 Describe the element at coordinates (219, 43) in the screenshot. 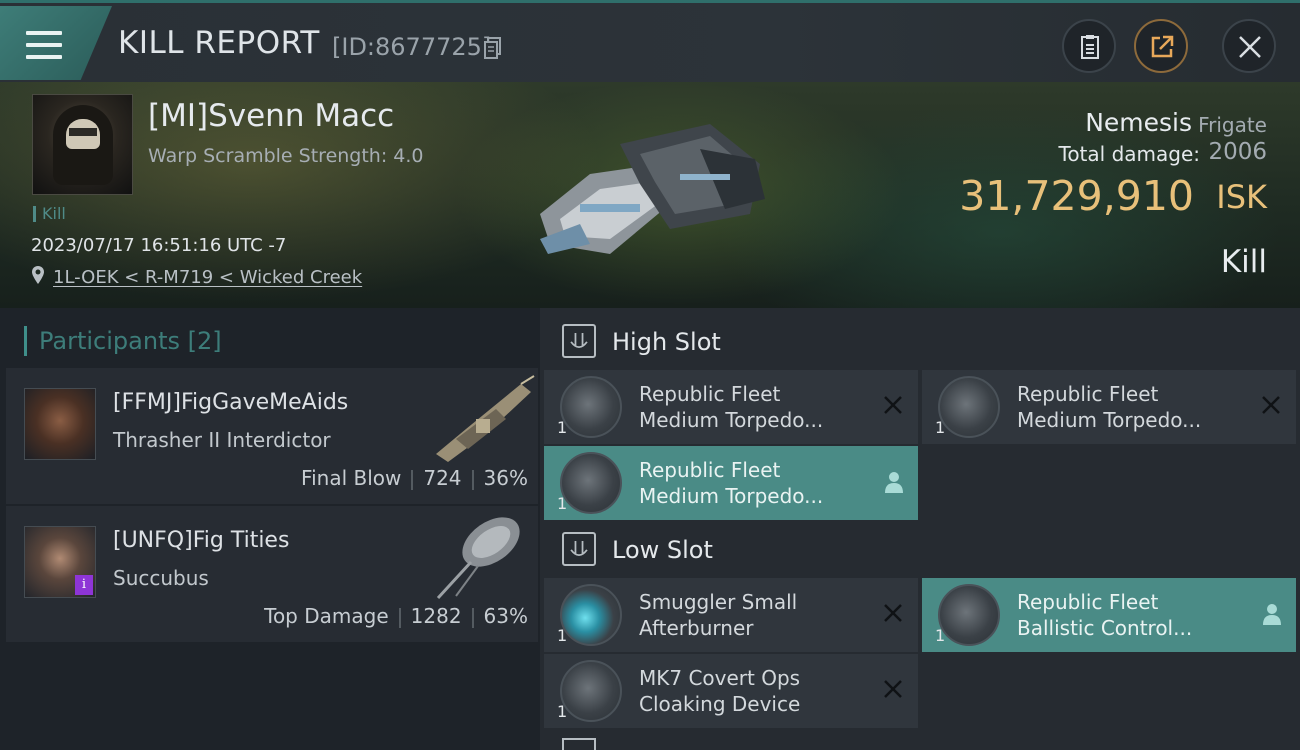

I see `page-title: KILL REPORT` at that location.